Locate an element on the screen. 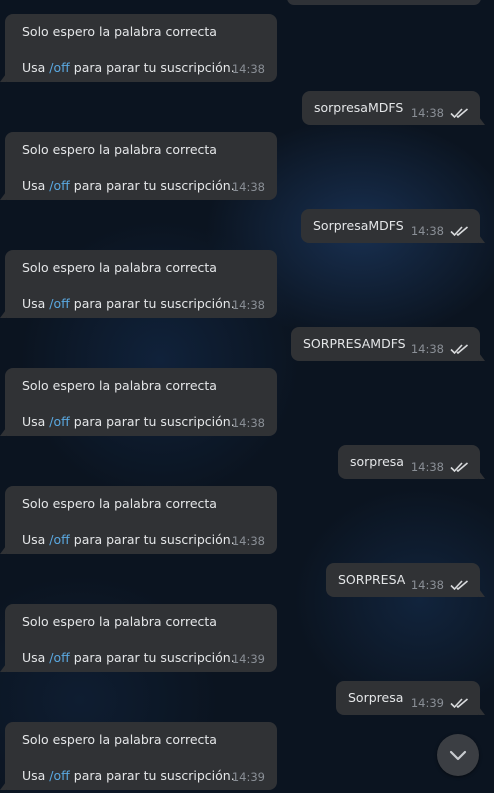  message-text: SORPRESAMDFS is located at coordinates (354, 343).